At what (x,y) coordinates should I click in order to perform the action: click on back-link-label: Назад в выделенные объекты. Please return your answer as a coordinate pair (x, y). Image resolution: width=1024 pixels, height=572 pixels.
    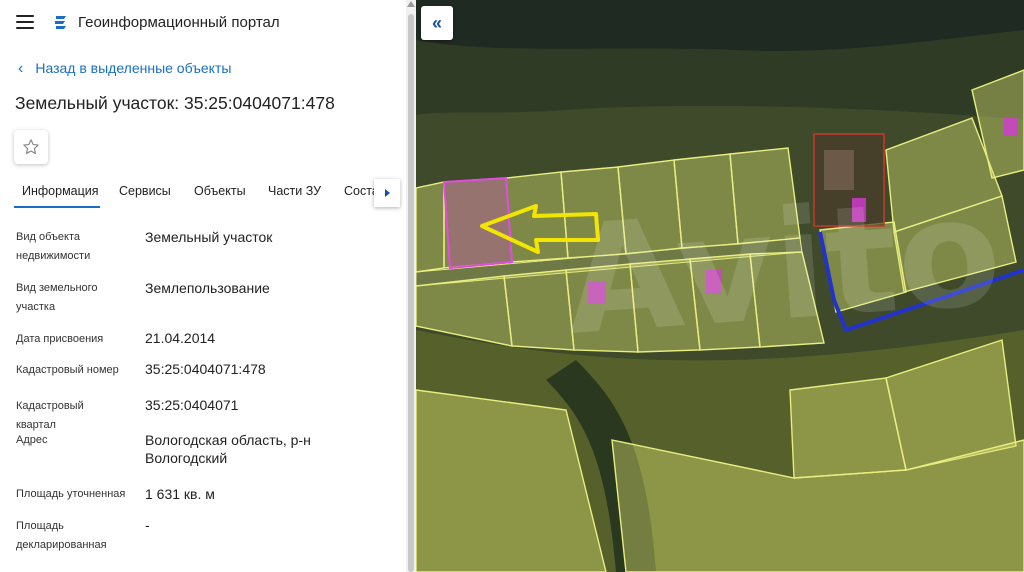
    Looking at the image, I should click on (133, 68).